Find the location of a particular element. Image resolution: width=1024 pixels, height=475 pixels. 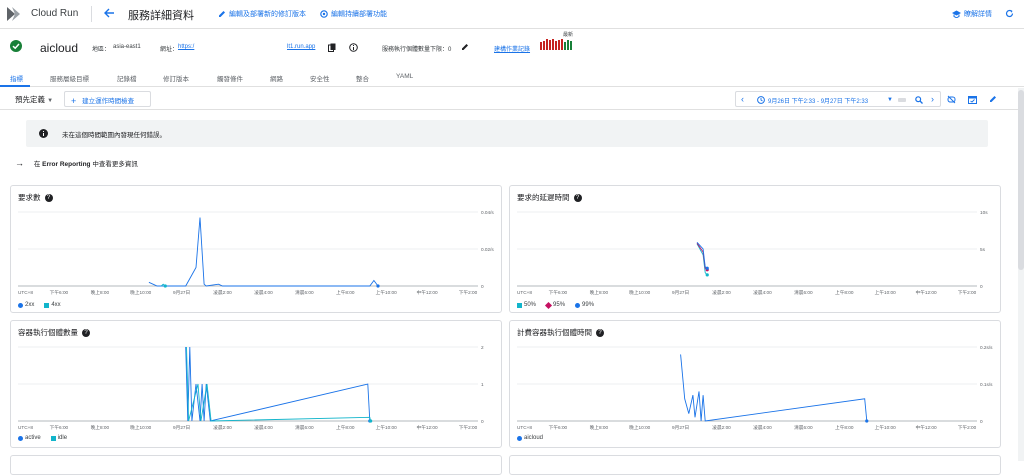

tab-yaml: YAML is located at coordinates (404, 76).